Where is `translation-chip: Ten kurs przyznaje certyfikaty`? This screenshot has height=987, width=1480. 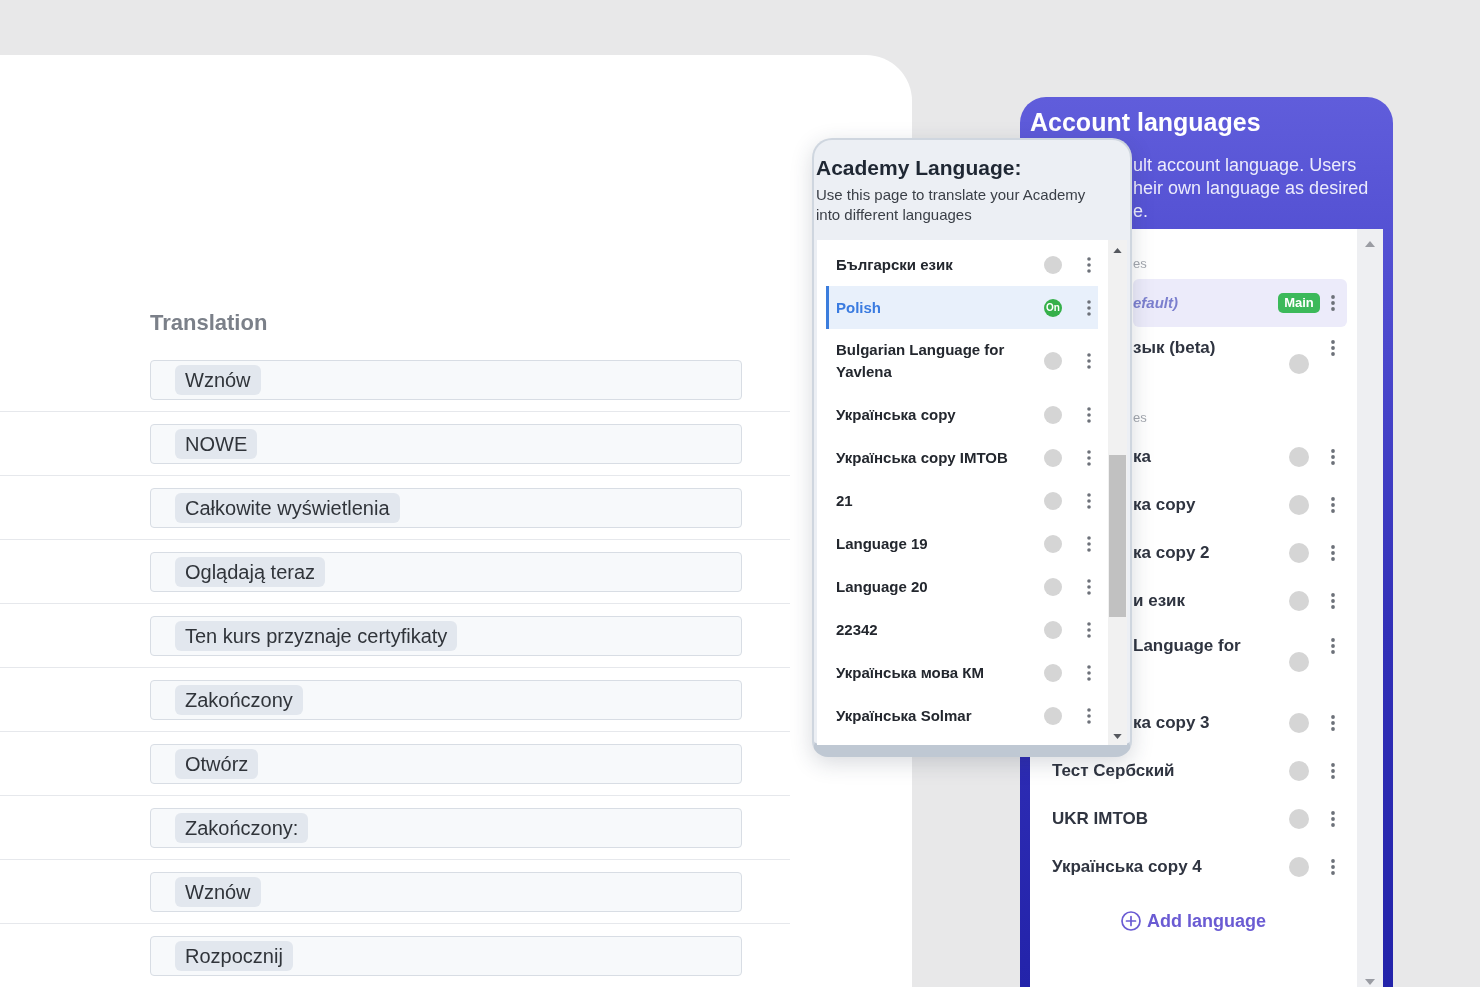 translation-chip: Ten kurs przyznaje certyfikaty is located at coordinates (316, 636).